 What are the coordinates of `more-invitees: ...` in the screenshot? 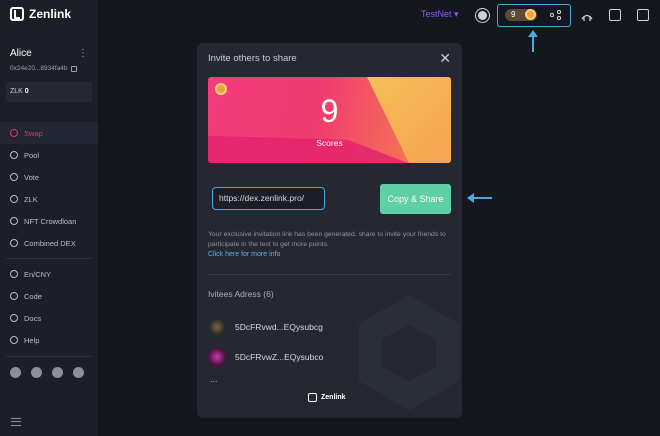 It's located at (214, 379).